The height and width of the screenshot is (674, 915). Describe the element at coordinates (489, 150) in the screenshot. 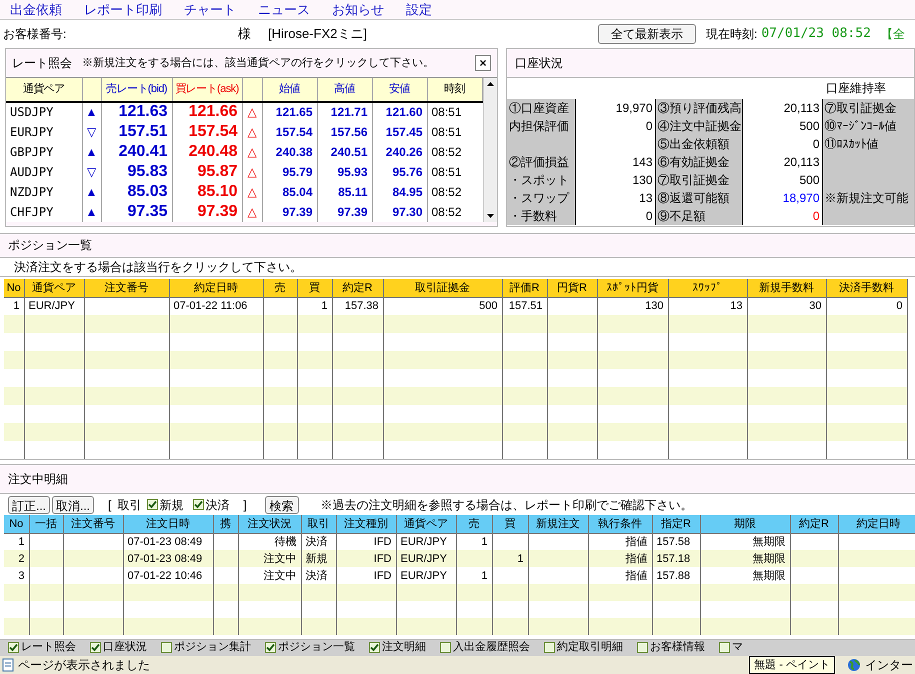

I see `scrollbar` at that location.